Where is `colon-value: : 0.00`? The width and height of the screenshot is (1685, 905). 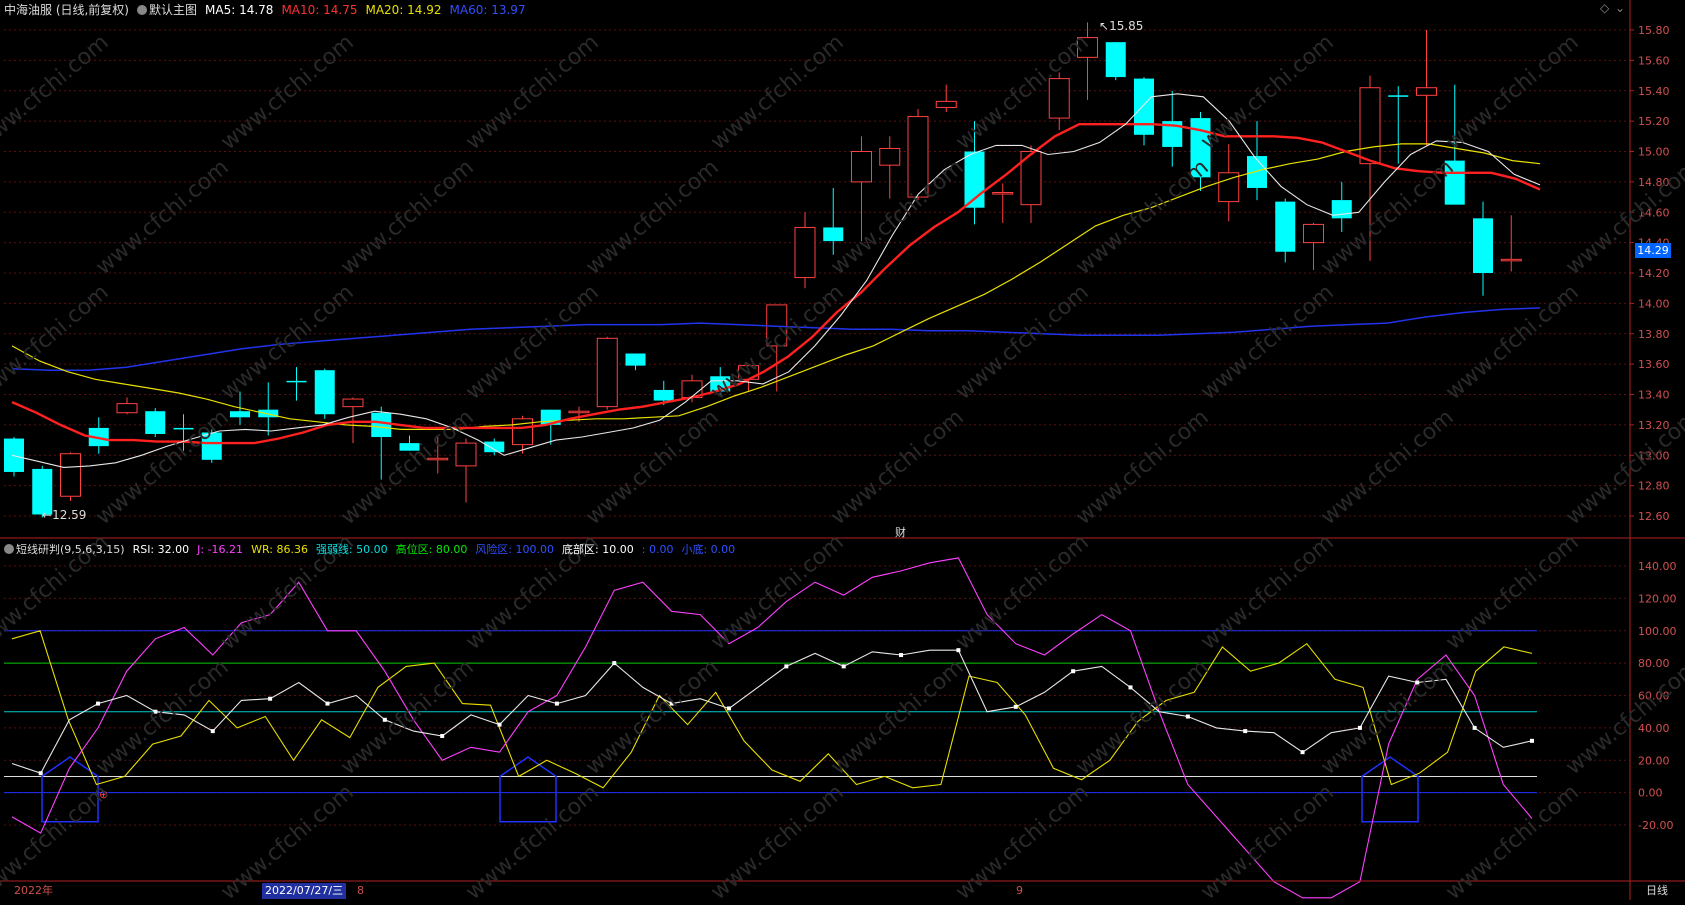 colon-value: : 0.00 is located at coordinates (657, 549).